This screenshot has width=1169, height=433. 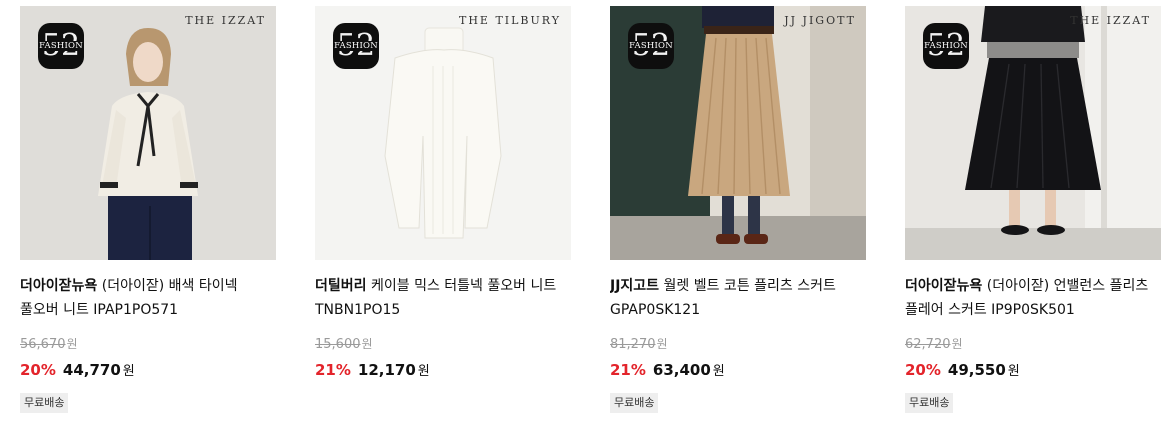 I want to click on brand-logo: THE TILBURY, so click(x=509, y=20).